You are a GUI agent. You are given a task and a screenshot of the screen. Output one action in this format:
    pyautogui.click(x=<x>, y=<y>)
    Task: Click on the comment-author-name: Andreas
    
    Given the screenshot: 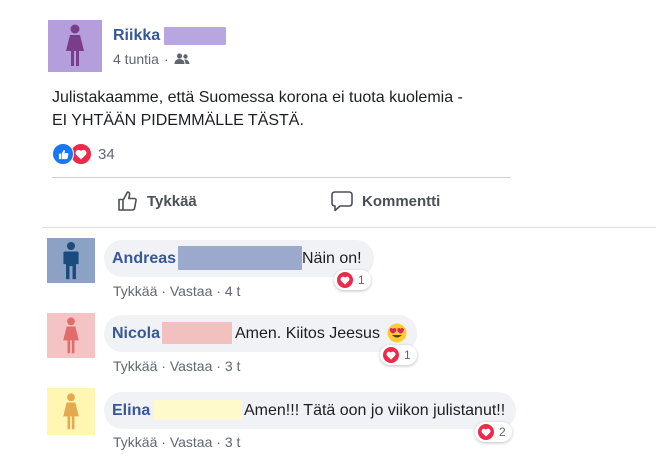 What is the action you would take?
    pyautogui.click(x=144, y=259)
    